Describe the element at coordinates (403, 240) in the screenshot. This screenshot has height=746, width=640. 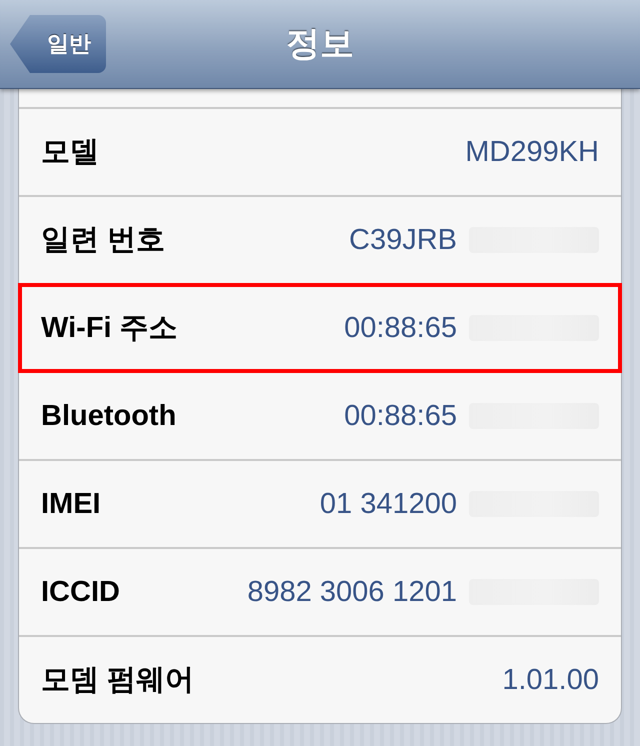
I see `row-value: C39JRB` at that location.